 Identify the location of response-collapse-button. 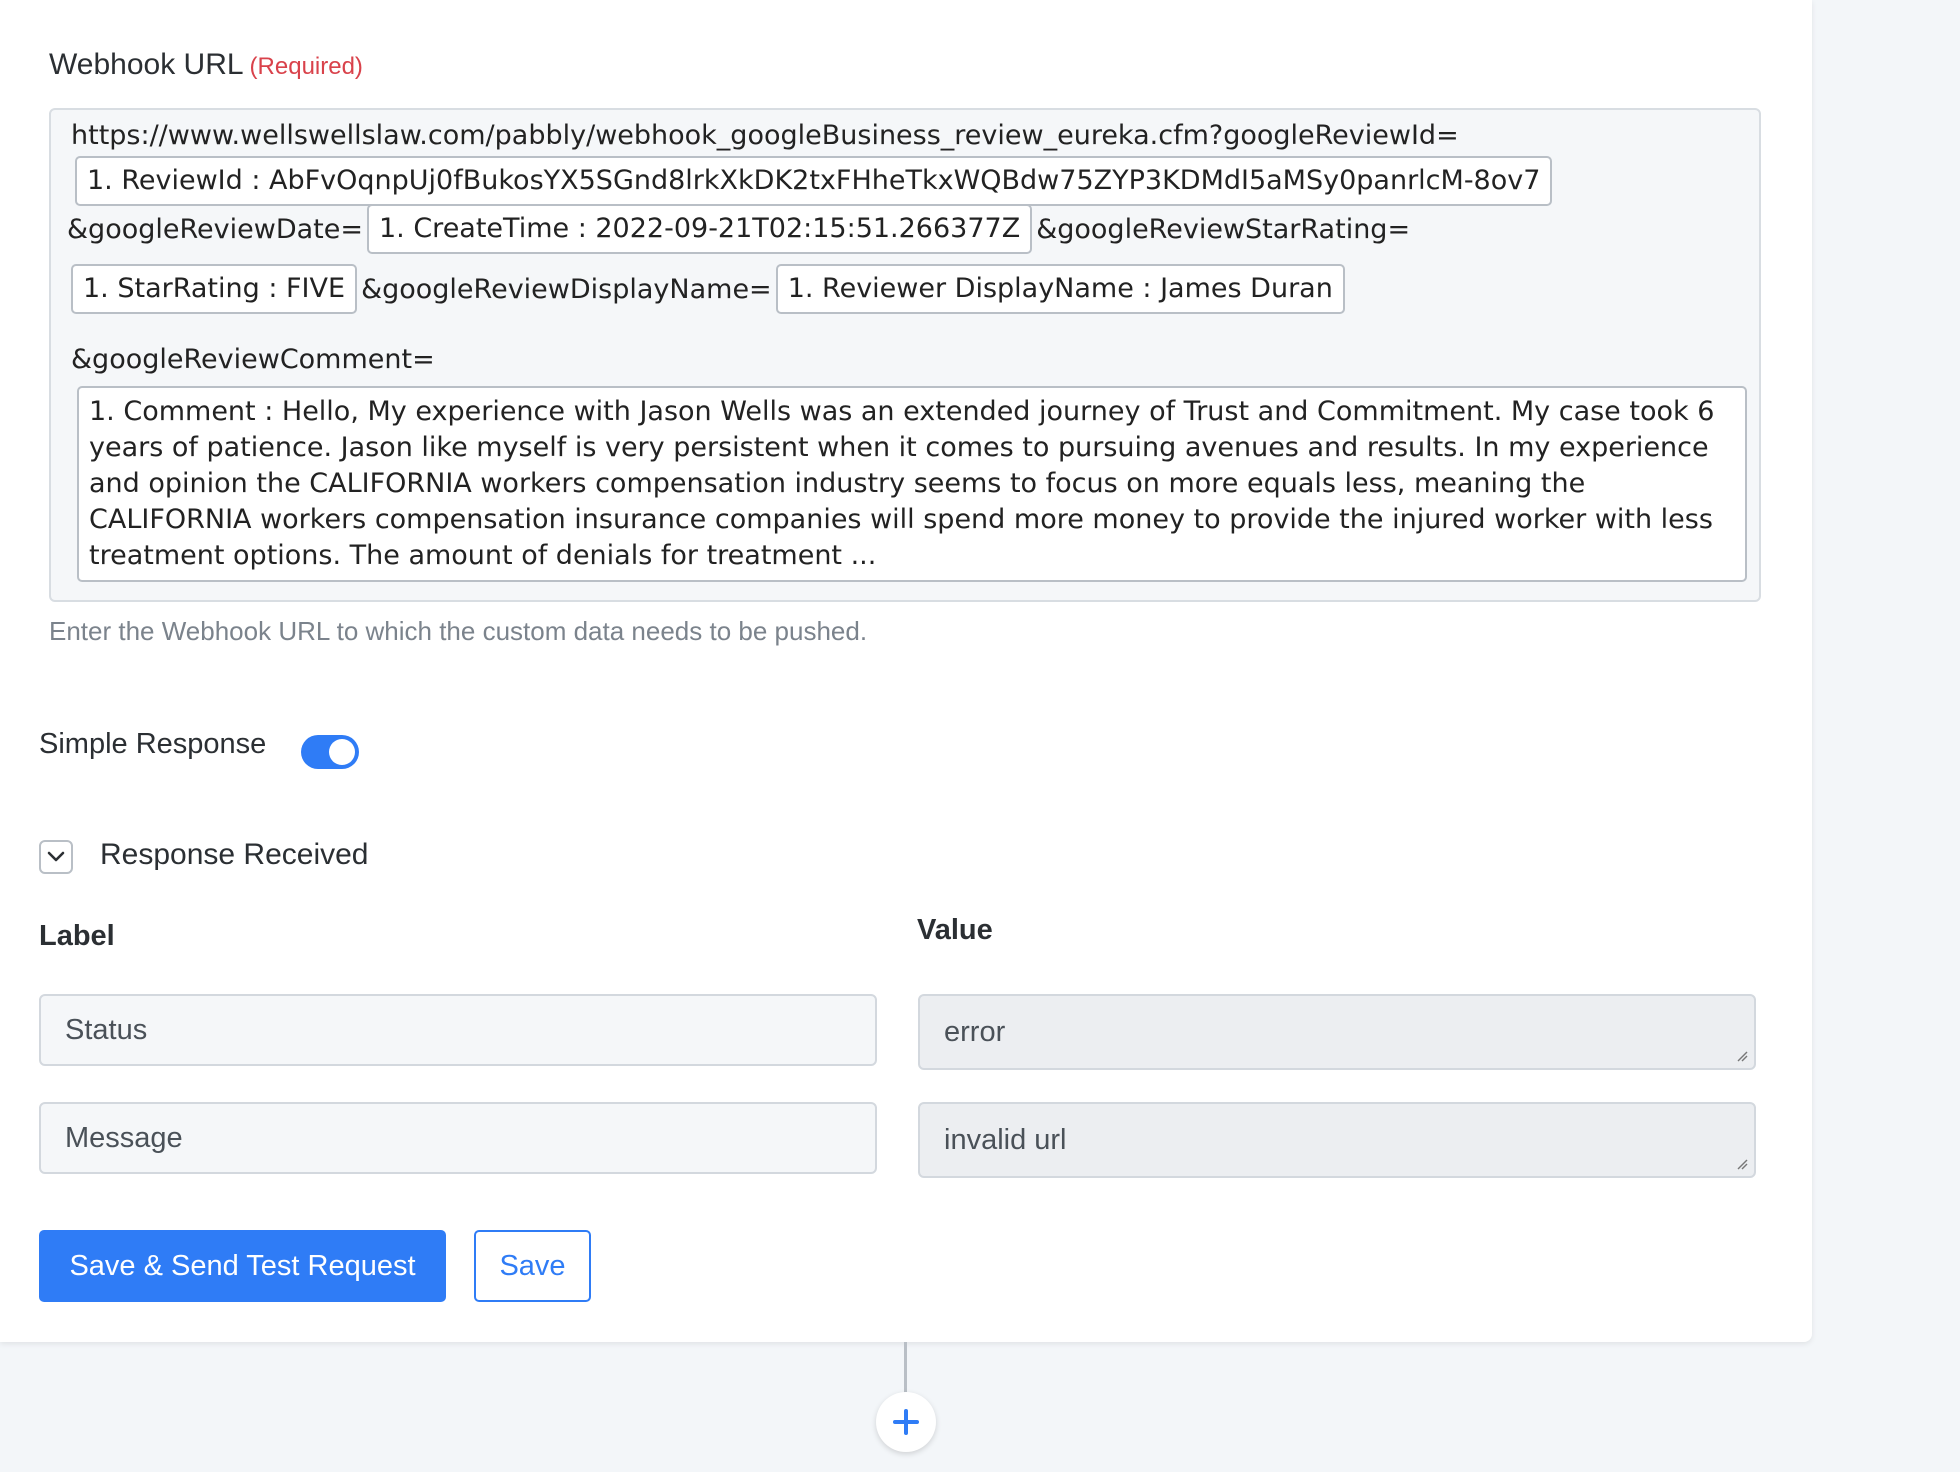
(56, 857).